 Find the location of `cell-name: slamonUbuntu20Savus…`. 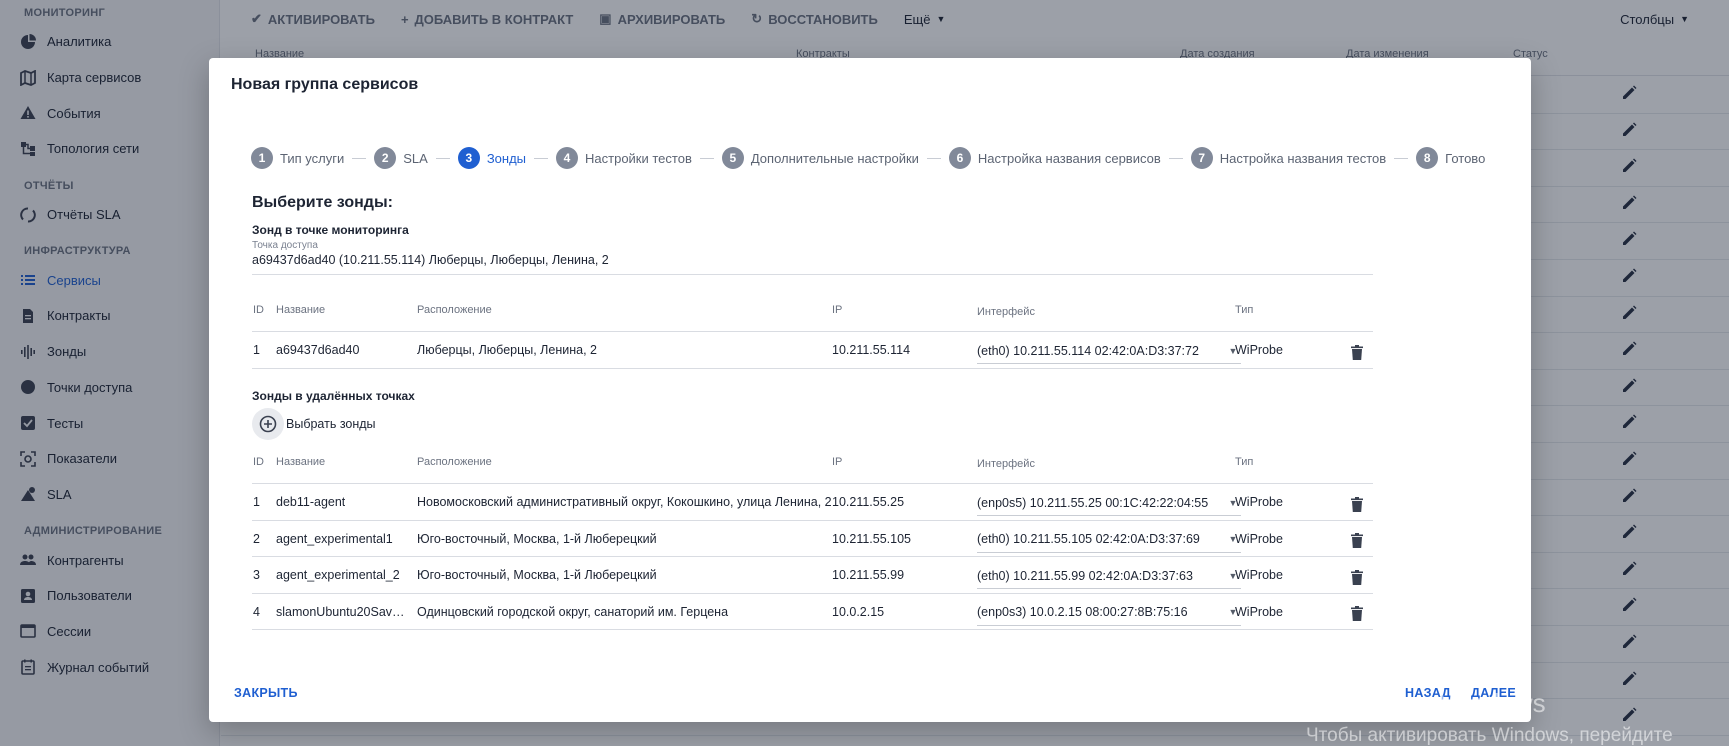

cell-name: slamonUbuntu20Savus… is located at coordinates (343, 611).